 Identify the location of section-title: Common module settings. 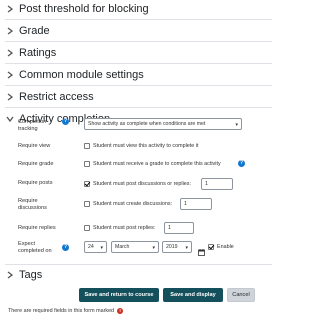
(81, 75).